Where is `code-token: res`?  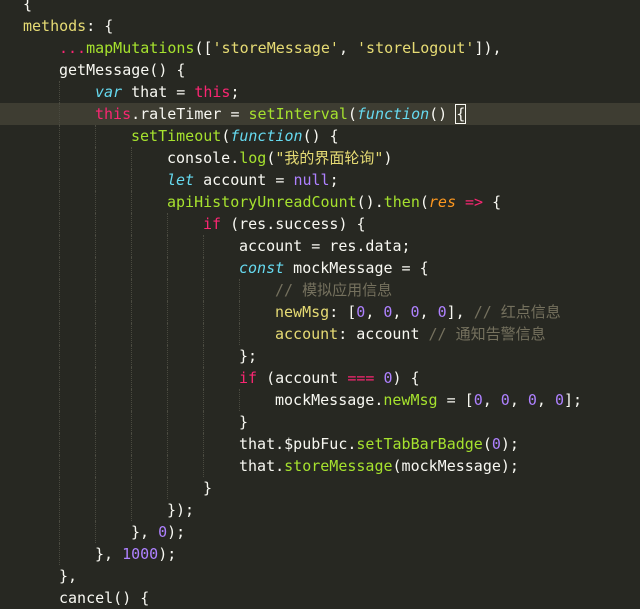
code-token: res is located at coordinates (442, 202).